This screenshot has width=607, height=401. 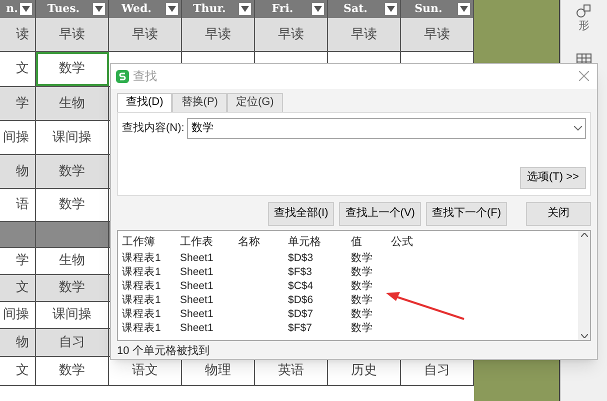 What do you see at coordinates (199, 102) in the screenshot?
I see `dialog-tab: 替换(P)` at bounding box center [199, 102].